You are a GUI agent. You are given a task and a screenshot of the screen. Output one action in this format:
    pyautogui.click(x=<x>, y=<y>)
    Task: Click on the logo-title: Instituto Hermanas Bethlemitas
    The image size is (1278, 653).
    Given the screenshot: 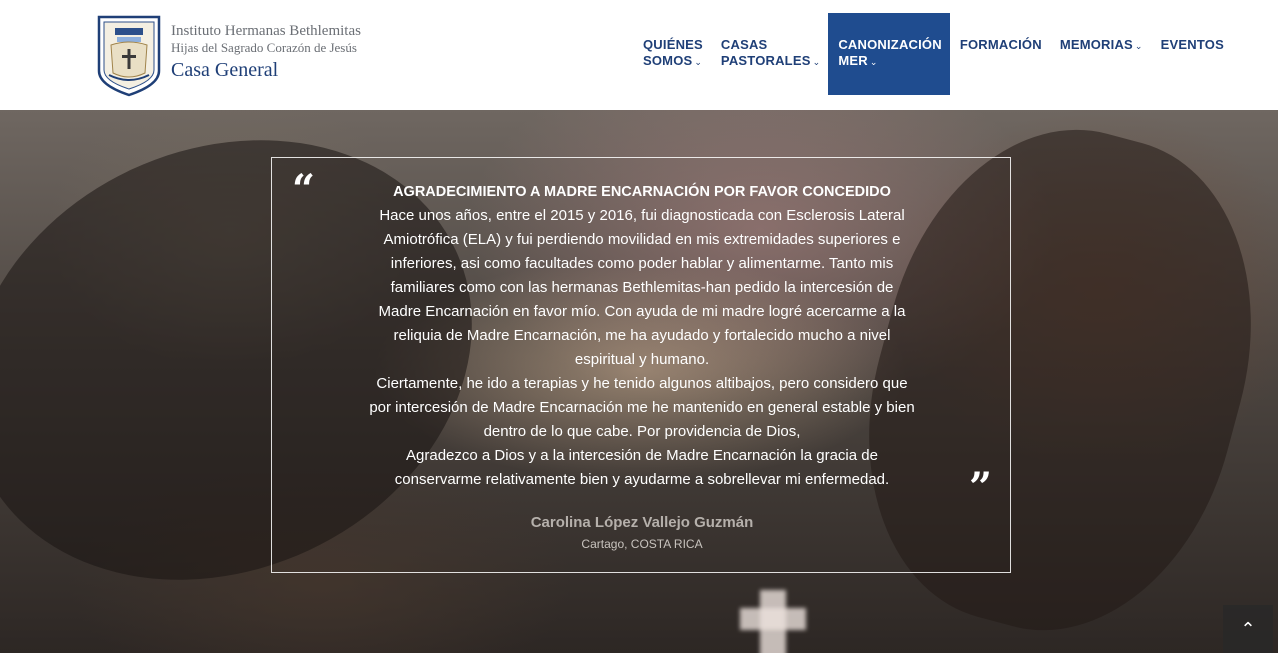 What is the action you would take?
    pyautogui.click(x=266, y=31)
    